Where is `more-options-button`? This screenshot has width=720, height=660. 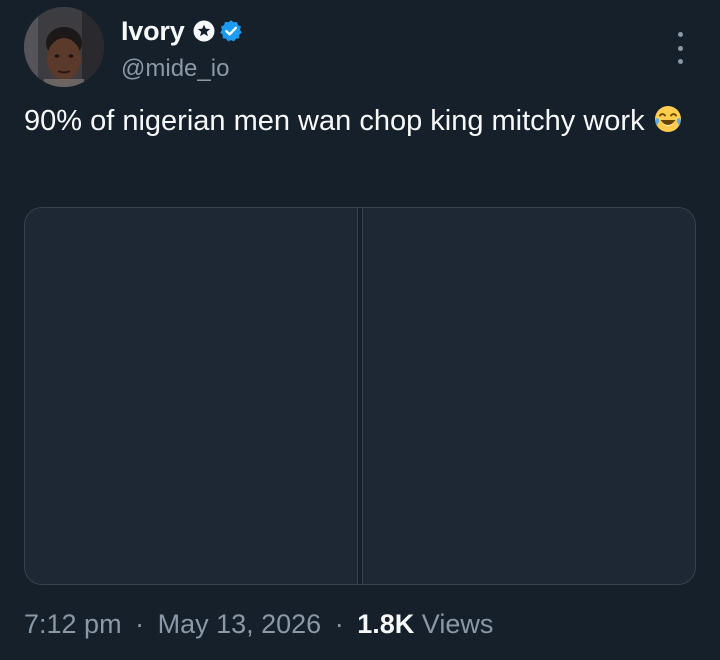
more-options-button is located at coordinates (680, 48).